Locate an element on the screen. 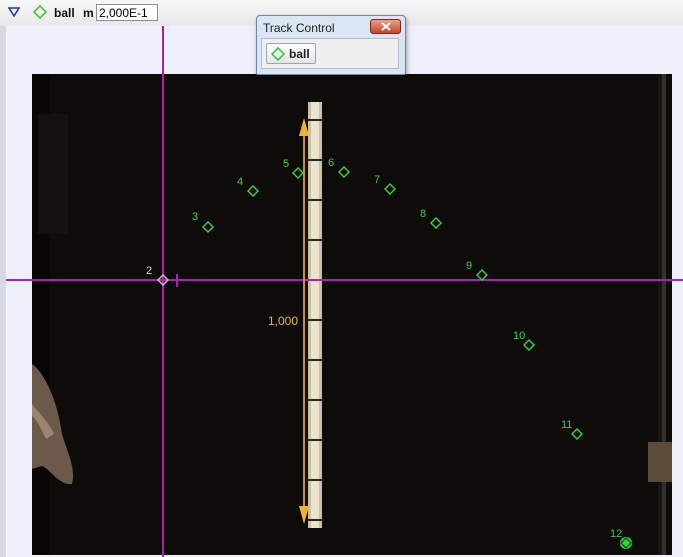 Image resolution: width=683 pixels, height=557 pixels. trajectory-point: 9 is located at coordinates (477, 270).